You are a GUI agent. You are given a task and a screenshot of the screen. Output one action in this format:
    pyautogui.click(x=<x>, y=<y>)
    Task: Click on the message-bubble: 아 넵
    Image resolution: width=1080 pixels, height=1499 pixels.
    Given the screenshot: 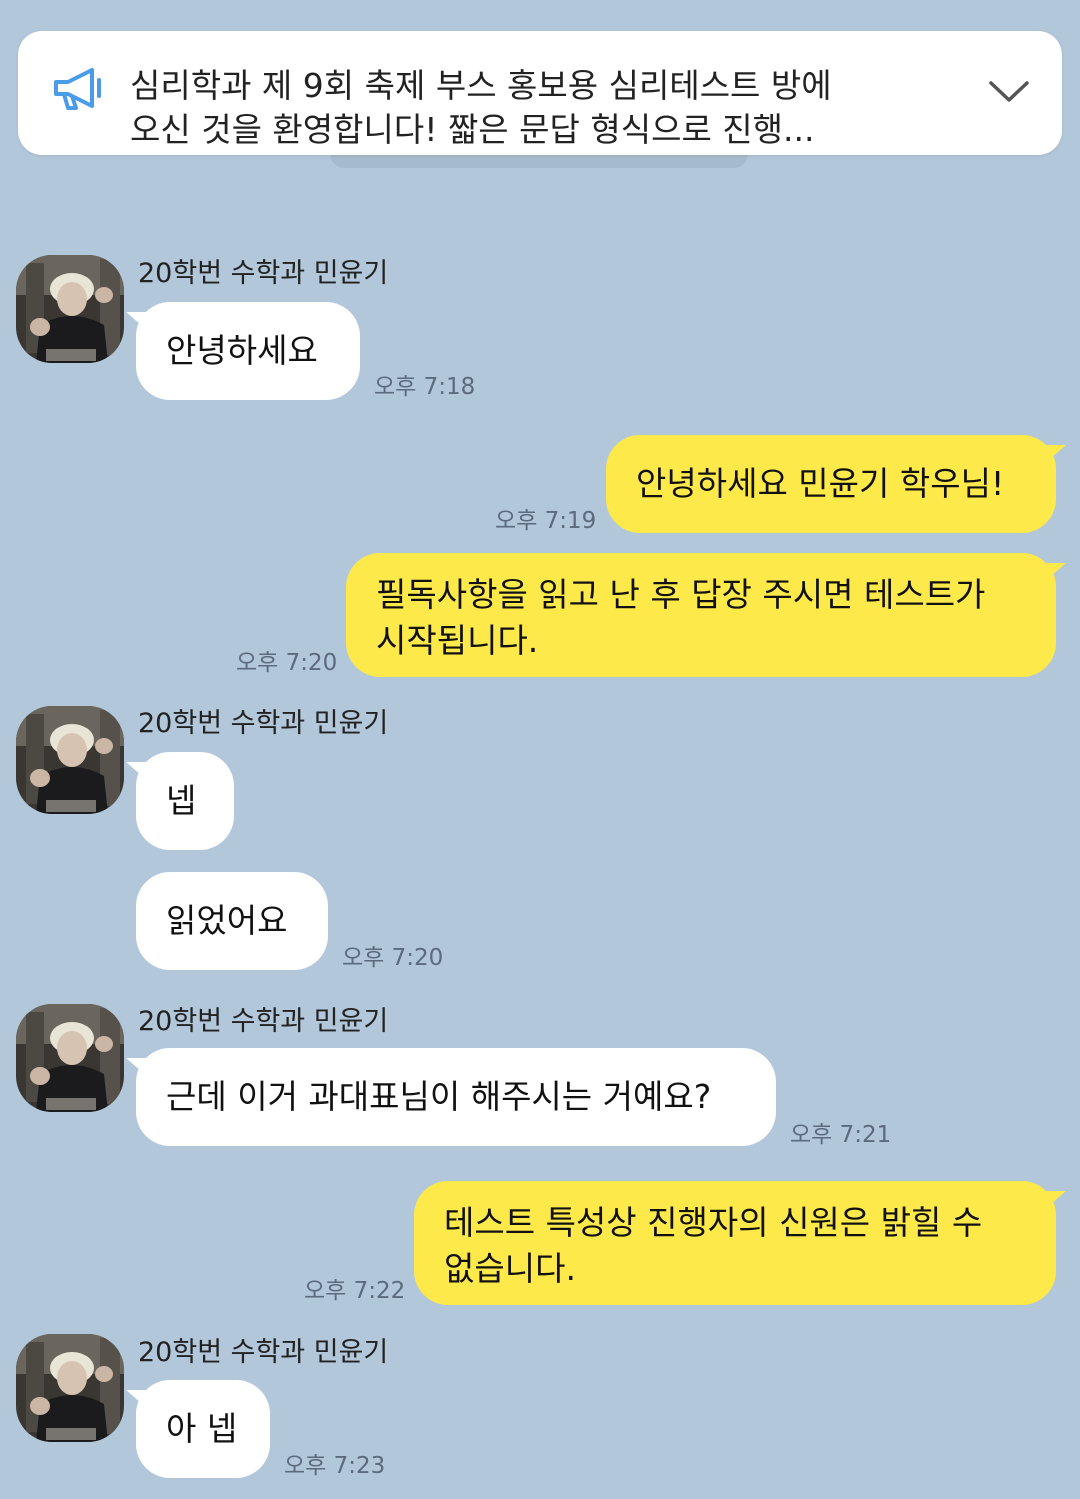 What is the action you would take?
    pyautogui.click(x=203, y=1429)
    